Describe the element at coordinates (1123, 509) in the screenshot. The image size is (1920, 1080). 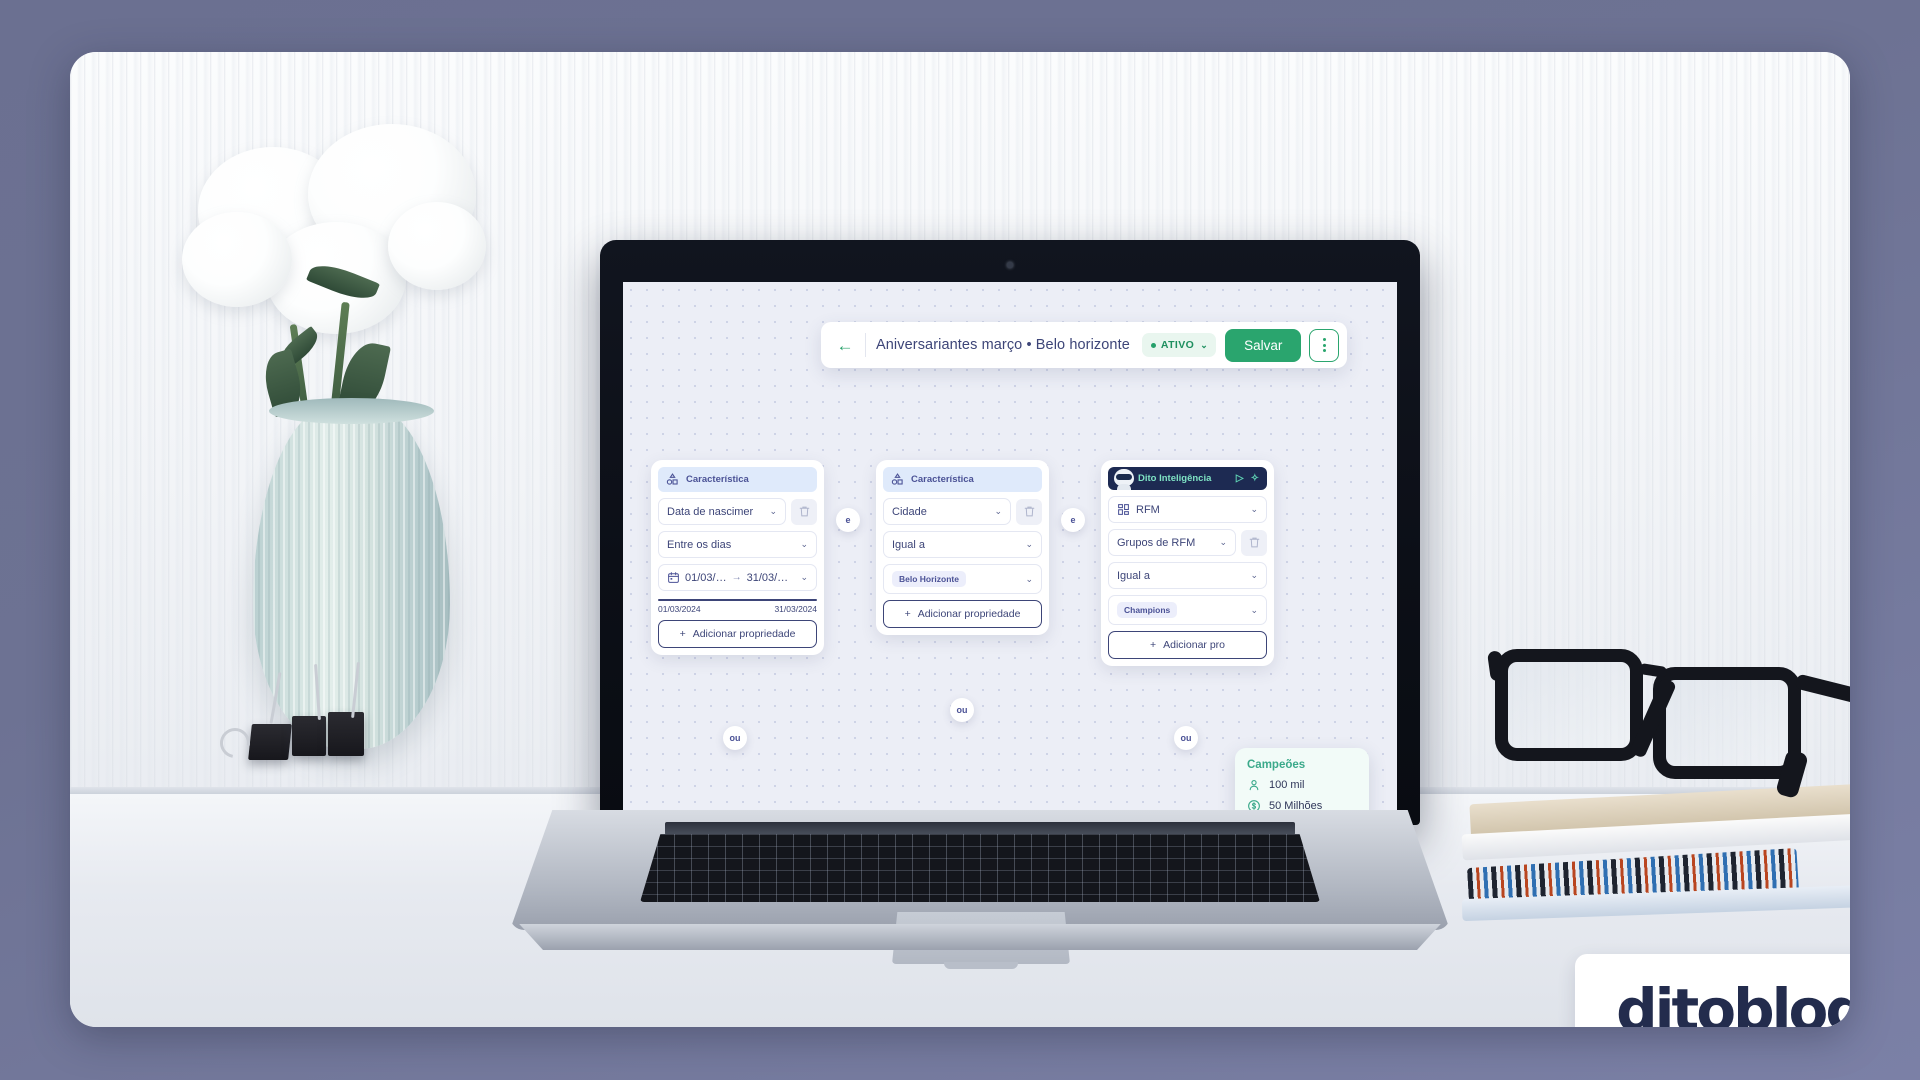
I see `grid-icon` at that location.